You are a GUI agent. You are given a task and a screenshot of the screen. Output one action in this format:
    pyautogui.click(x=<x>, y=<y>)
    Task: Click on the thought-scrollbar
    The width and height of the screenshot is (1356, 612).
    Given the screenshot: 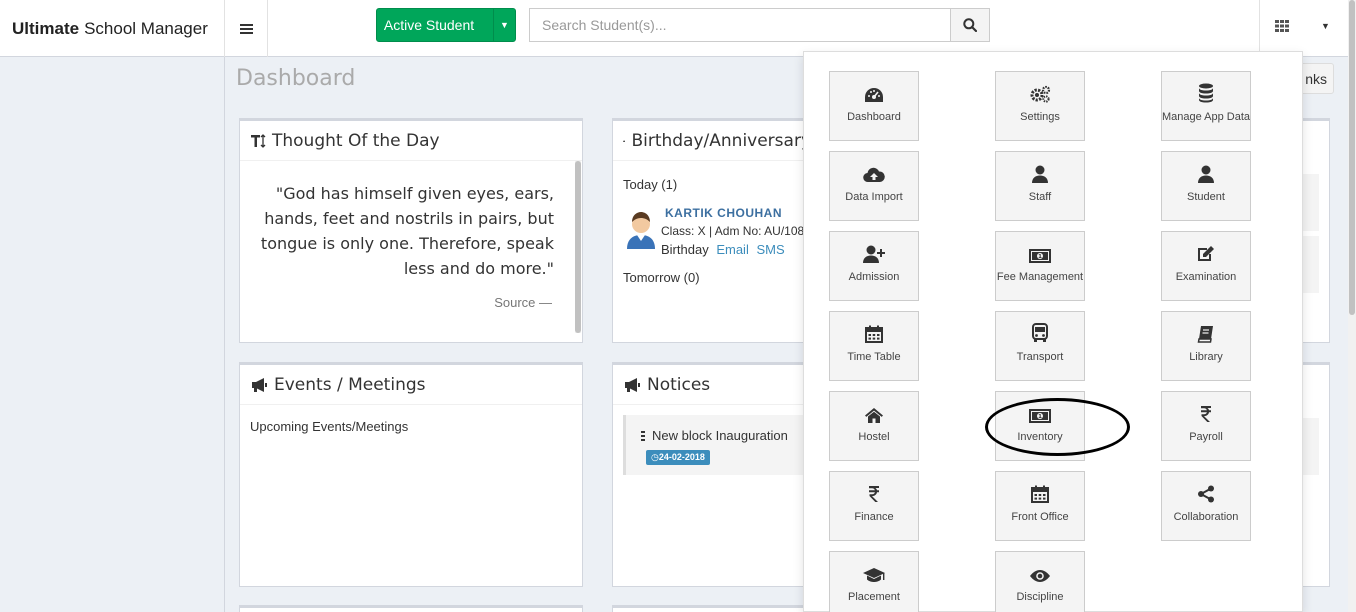 What is the action you would take?
    pyautogui.click(x=578, y=247)
    